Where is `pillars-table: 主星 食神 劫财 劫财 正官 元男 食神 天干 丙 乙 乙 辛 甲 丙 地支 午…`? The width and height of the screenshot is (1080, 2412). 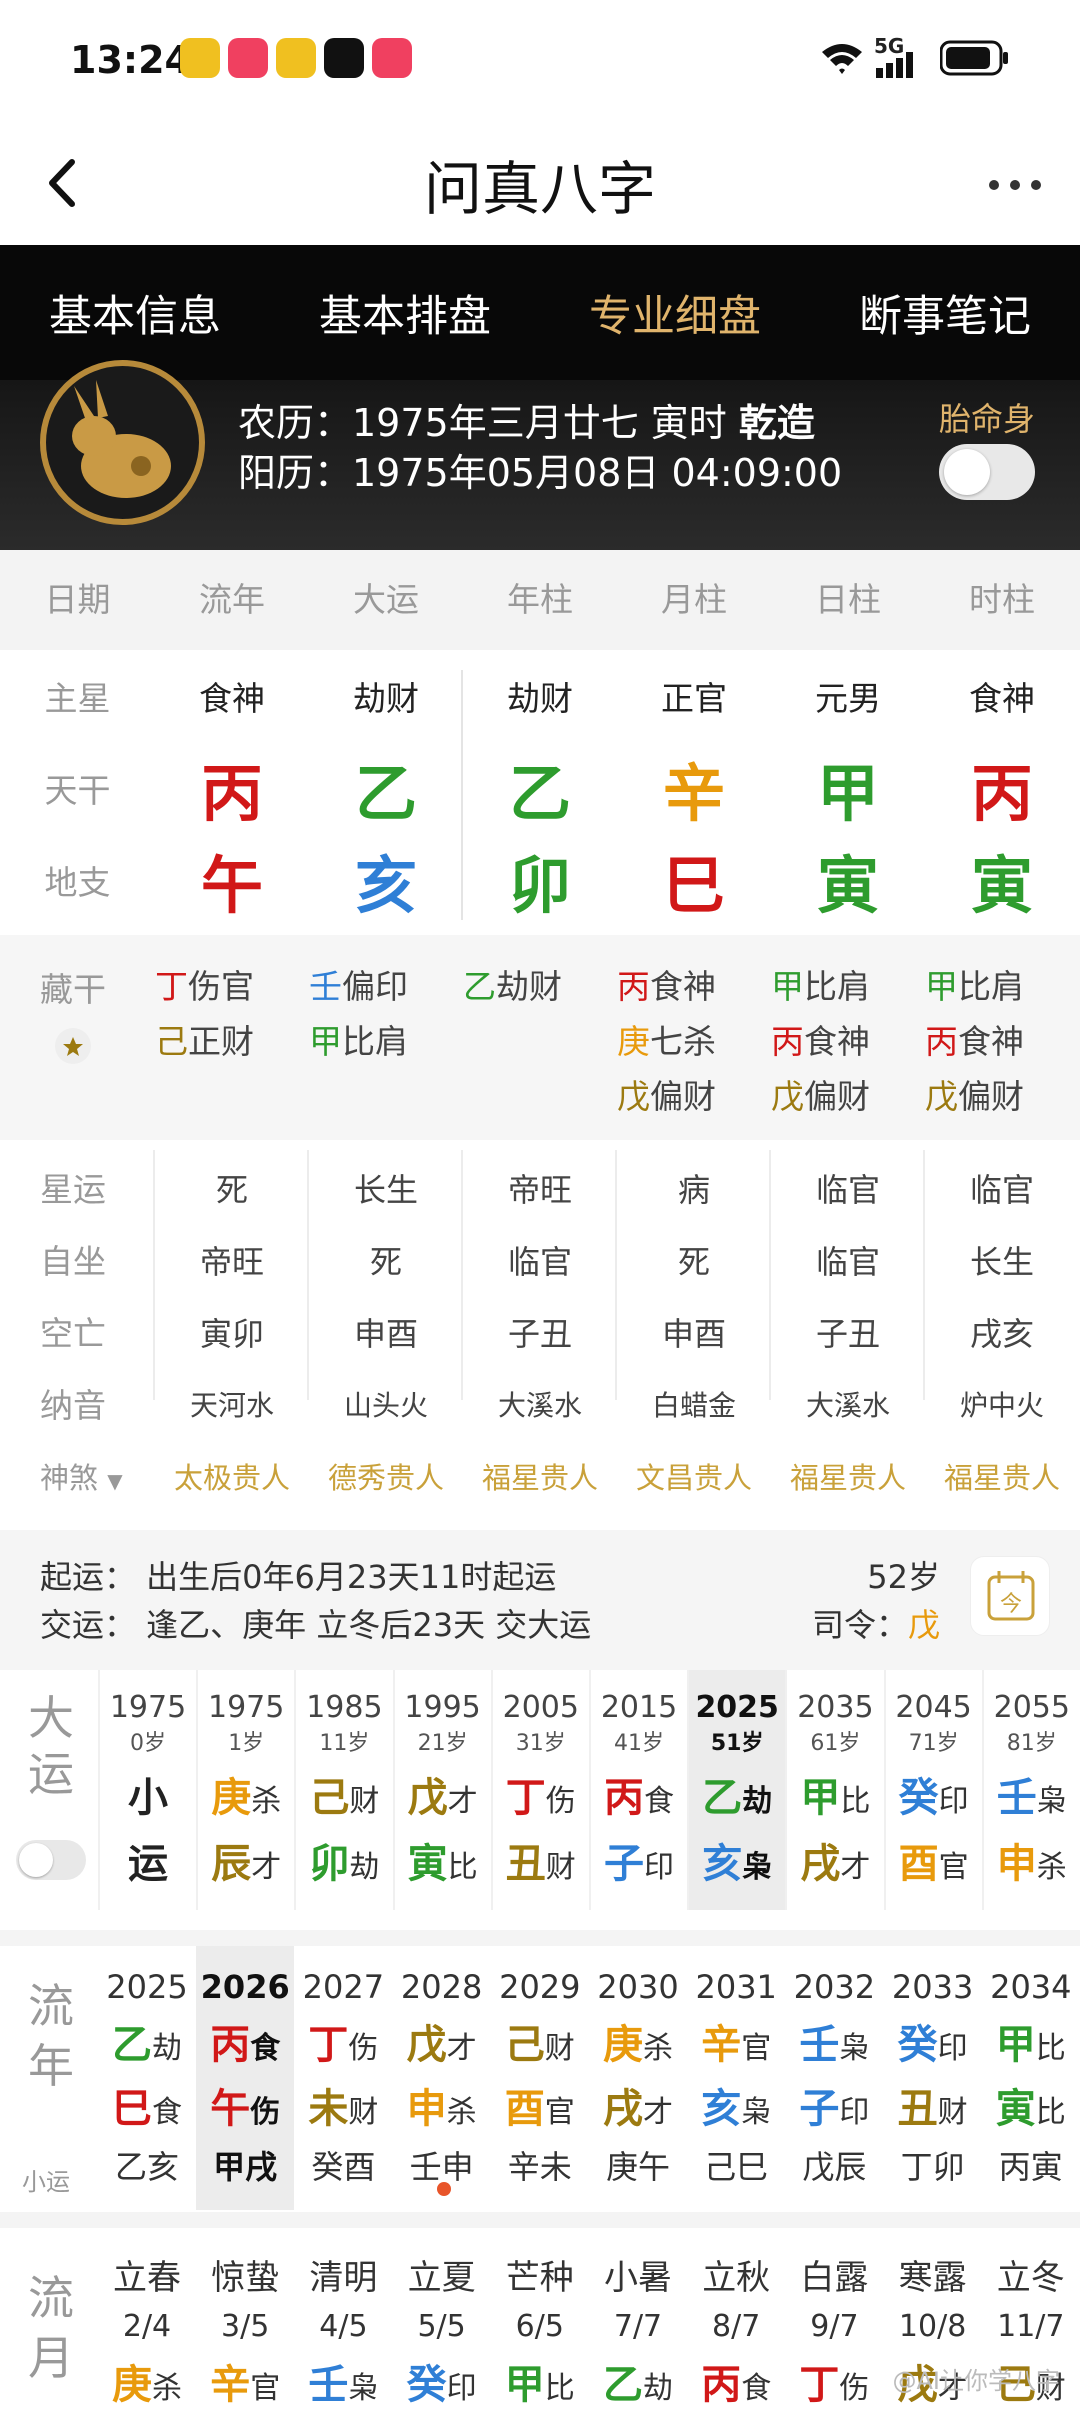 pillars-table: 主星 食神 劫财 劫财 正官 元男 食神 天干 丙 乙 乙 辛 甲 丙 地支 午… is located at coordinates (540, 788).